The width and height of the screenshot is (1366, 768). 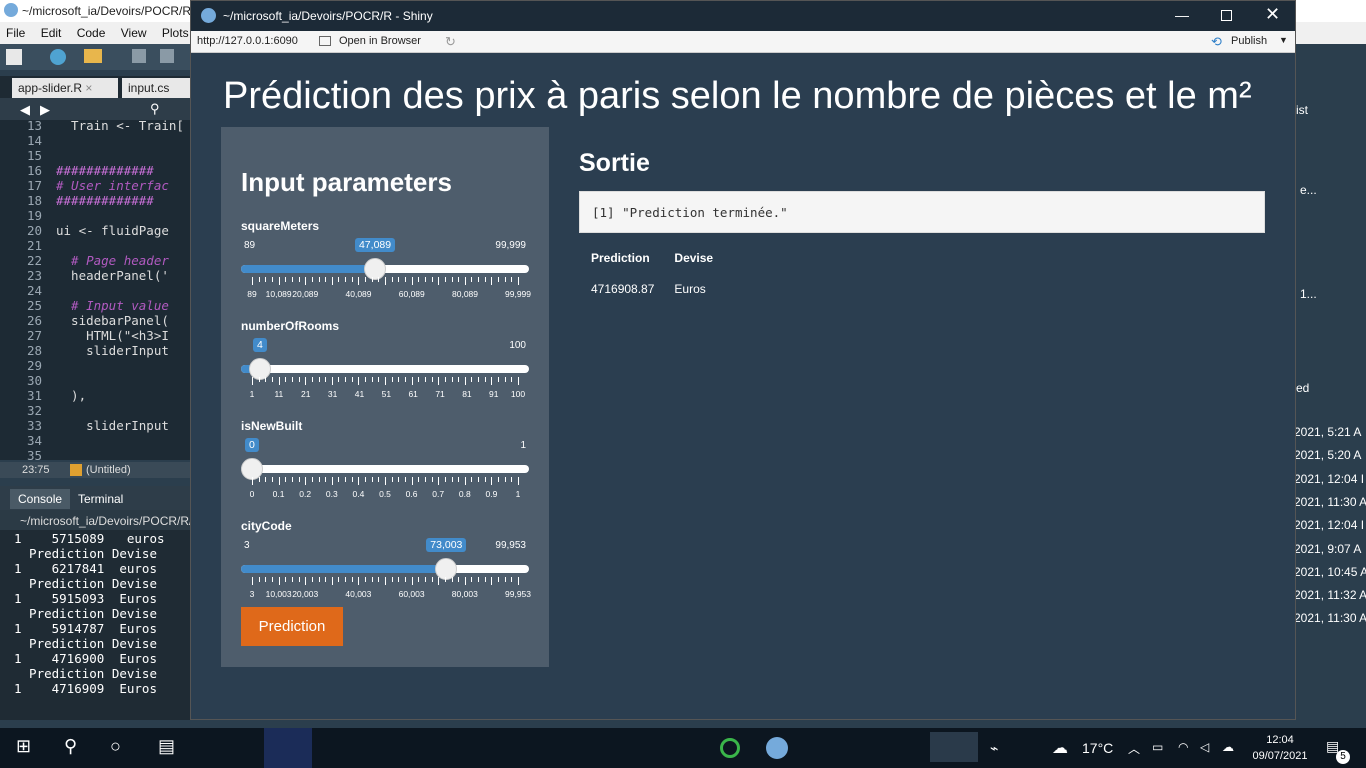 What do you see at coordinates (95, 350) in the screenshot?
I see `code-line: 28 sliderInput` at bounding box center [95, 350].